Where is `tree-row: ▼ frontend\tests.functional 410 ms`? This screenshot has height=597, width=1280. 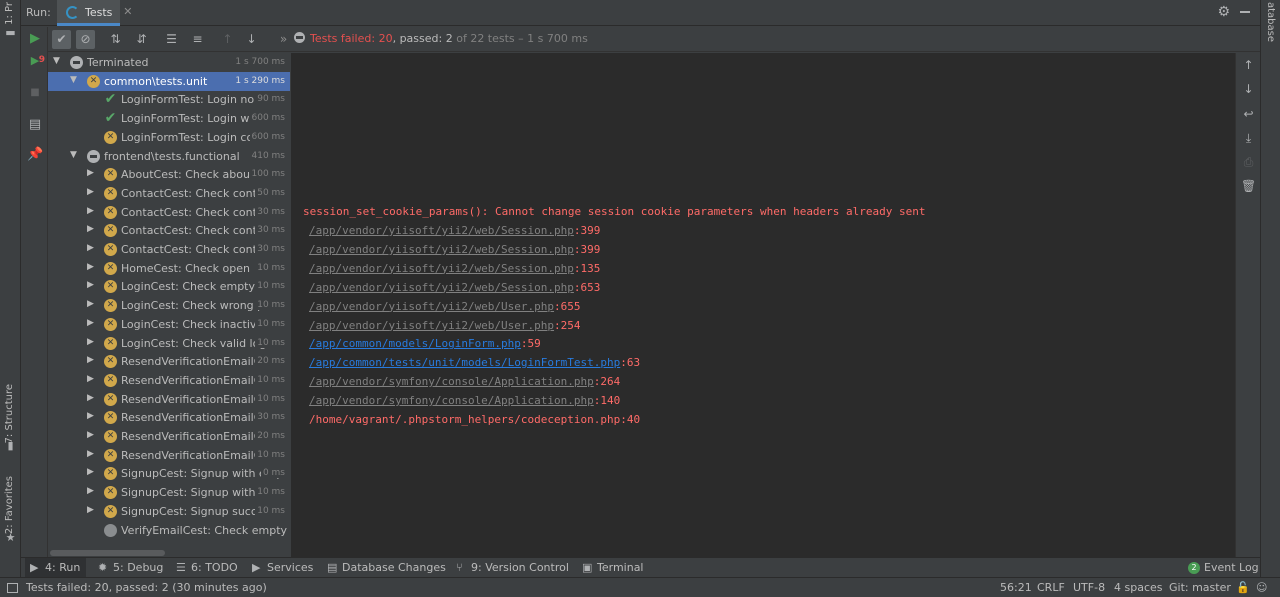
tree-row: ▼ frontend\tests.functional 410 ms is located at coordinates (169, 156).